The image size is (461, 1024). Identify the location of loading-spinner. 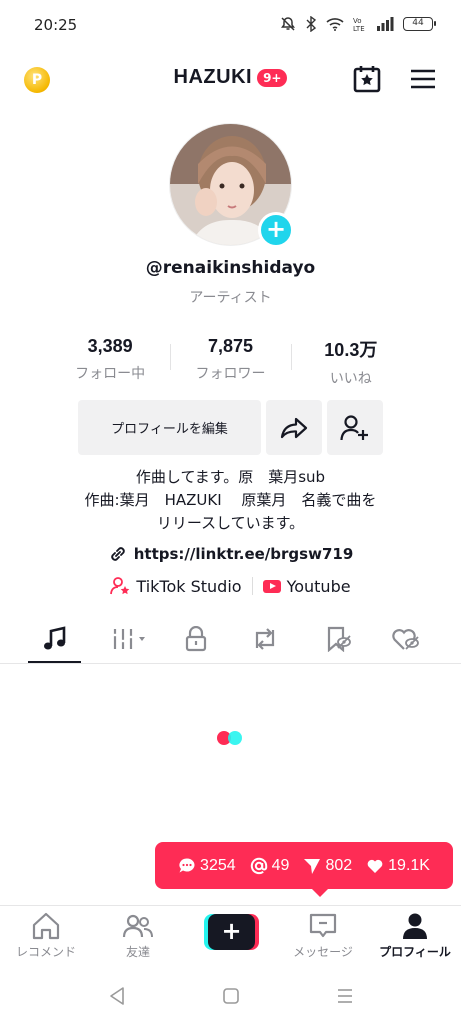
(231, 739).